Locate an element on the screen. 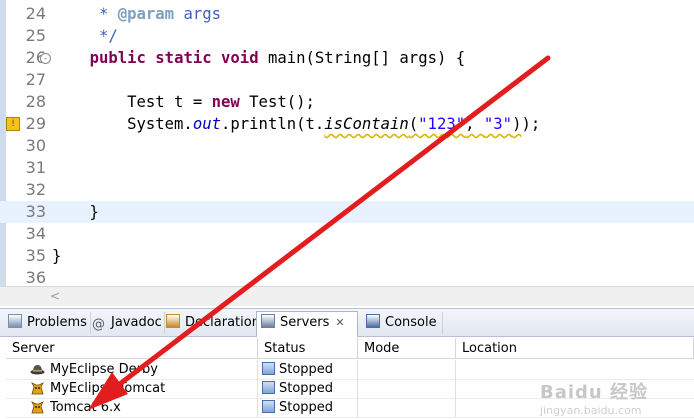 This screenshot has height=419, width=694. tab-javadoc: @ Javadoc is located at coordinates (126, 323).